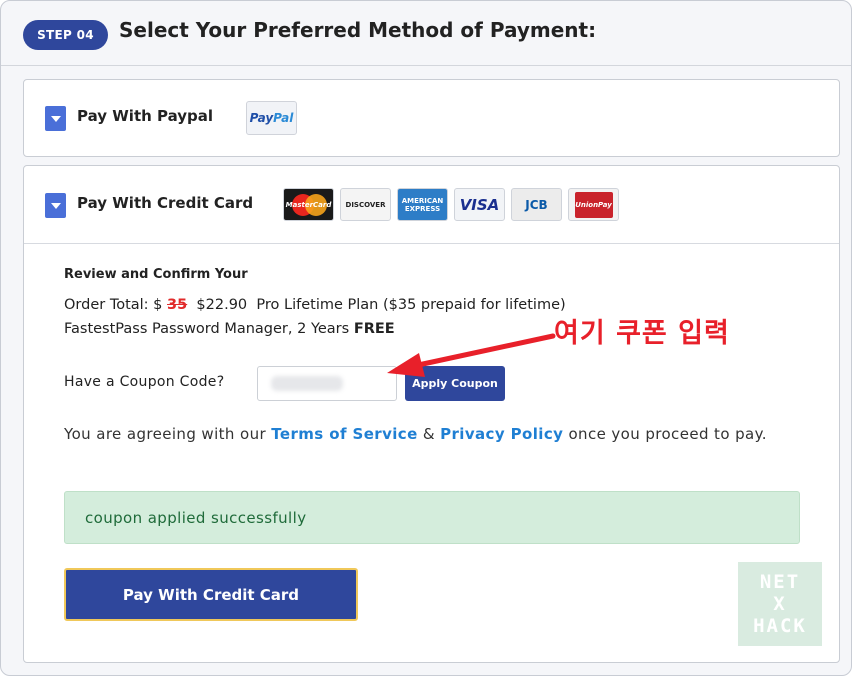 This screenshot has width=852, height=676. I want to click on panel-divider, so click(431, 243).